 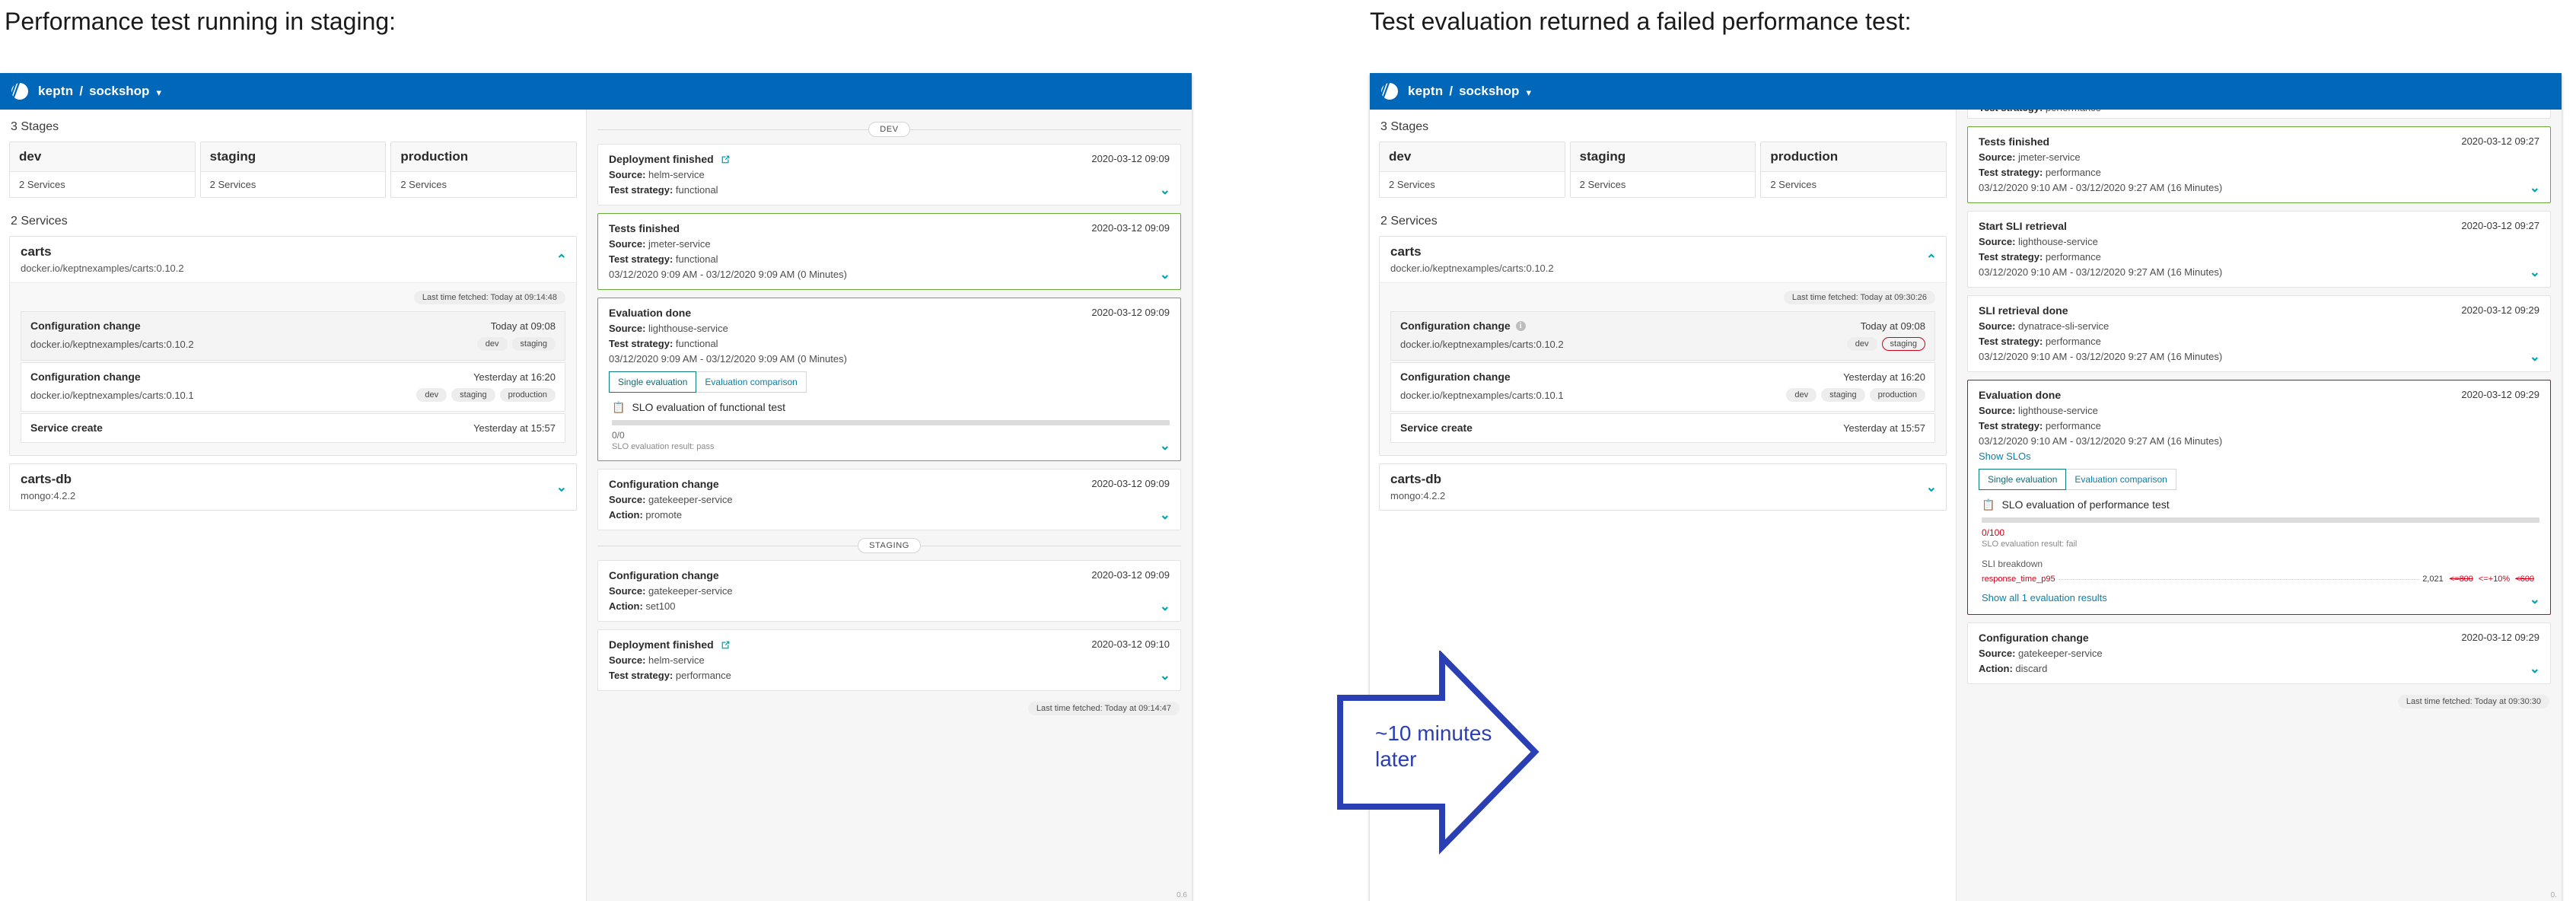 I want to click on timeline-card-title: Evaluation done, so click(x=650, y=313).